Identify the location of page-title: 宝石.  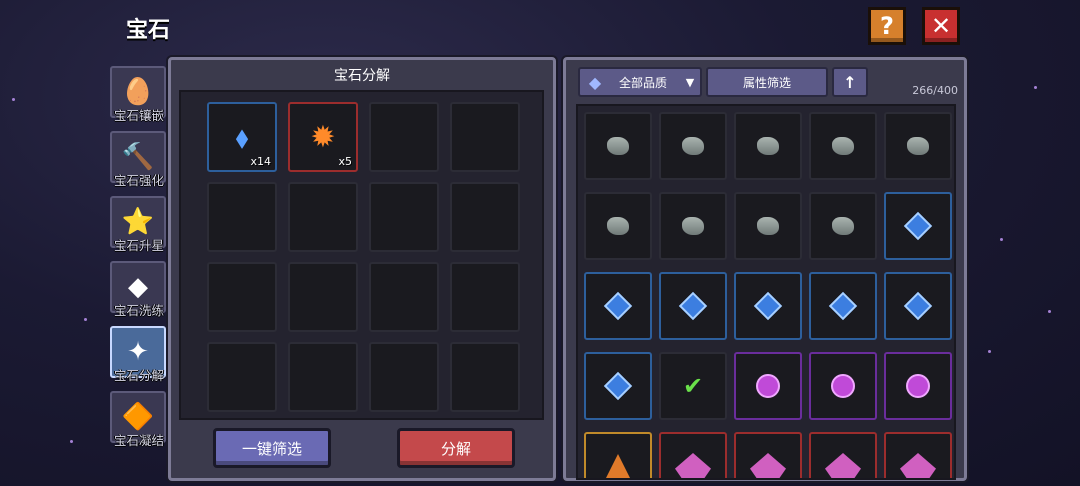
(148, 30).